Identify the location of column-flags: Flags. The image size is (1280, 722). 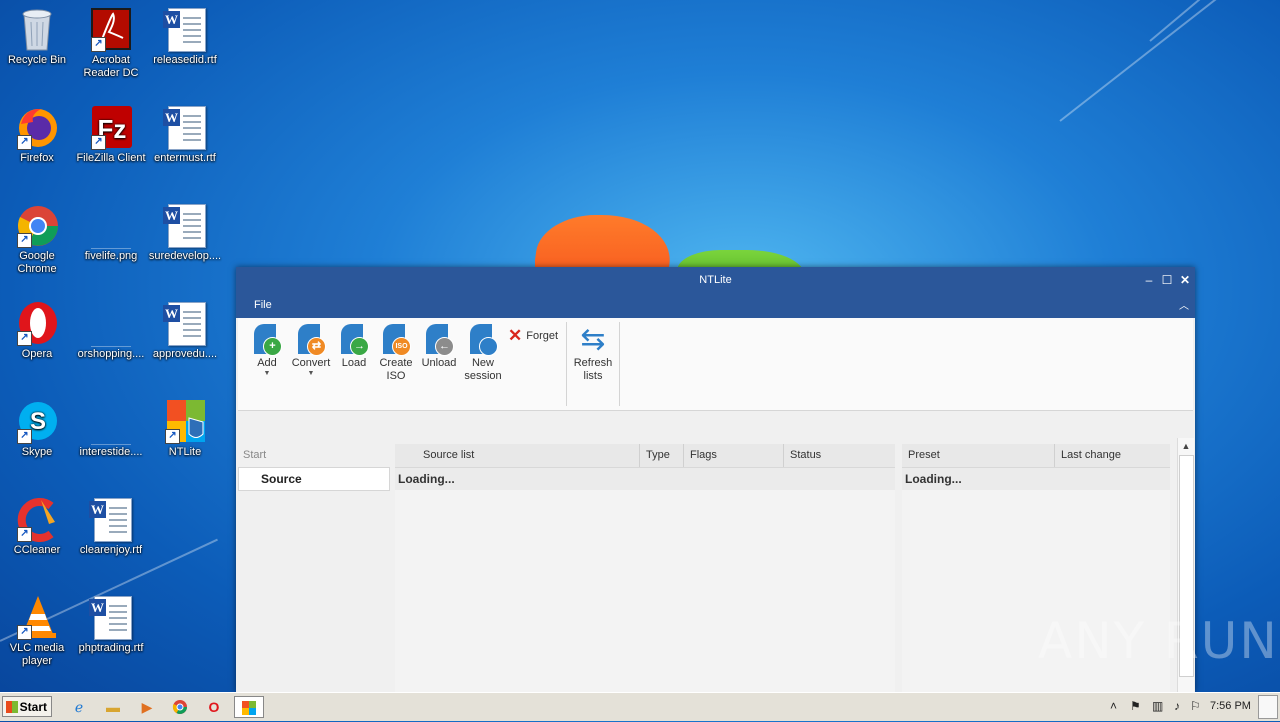
(734, 455).